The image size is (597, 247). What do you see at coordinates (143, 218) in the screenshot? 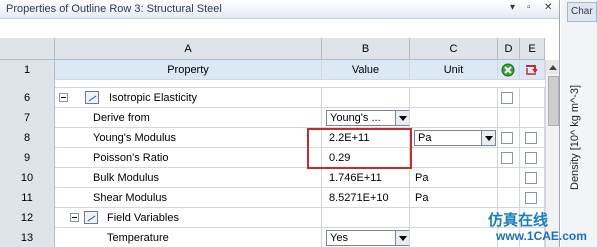
I see `property-name: Field Variables` at bounding box center [143, 218].